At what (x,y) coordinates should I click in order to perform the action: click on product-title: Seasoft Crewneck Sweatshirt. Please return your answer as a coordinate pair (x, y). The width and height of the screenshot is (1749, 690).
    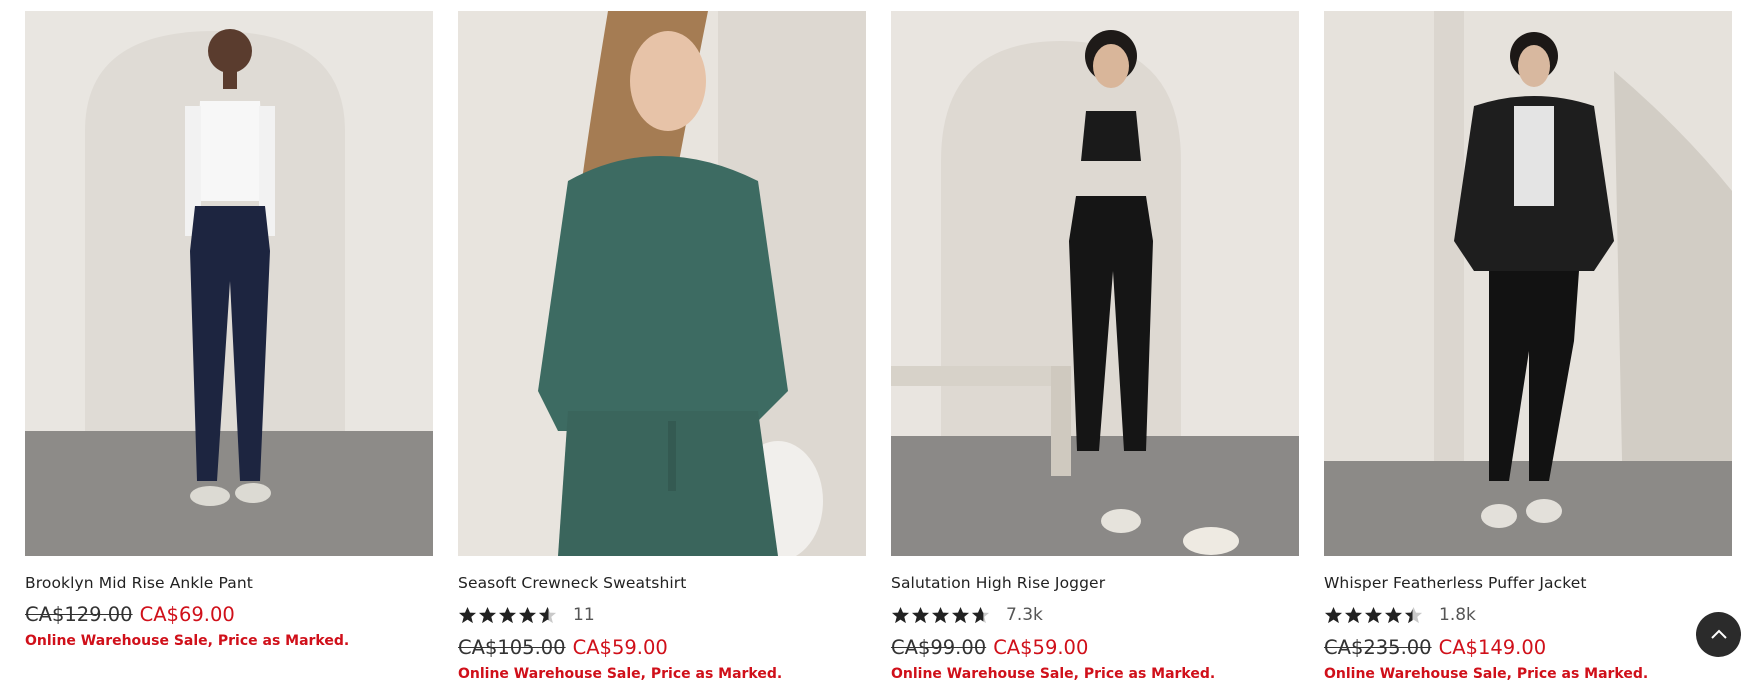
    Looking at the image, I should click on (662, 583).